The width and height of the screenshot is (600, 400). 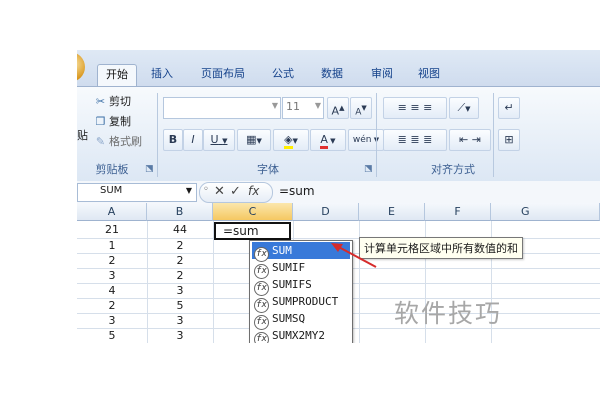 I want to click on clipboard-launcher-icon: ⬔, so click(x=149, y=169).